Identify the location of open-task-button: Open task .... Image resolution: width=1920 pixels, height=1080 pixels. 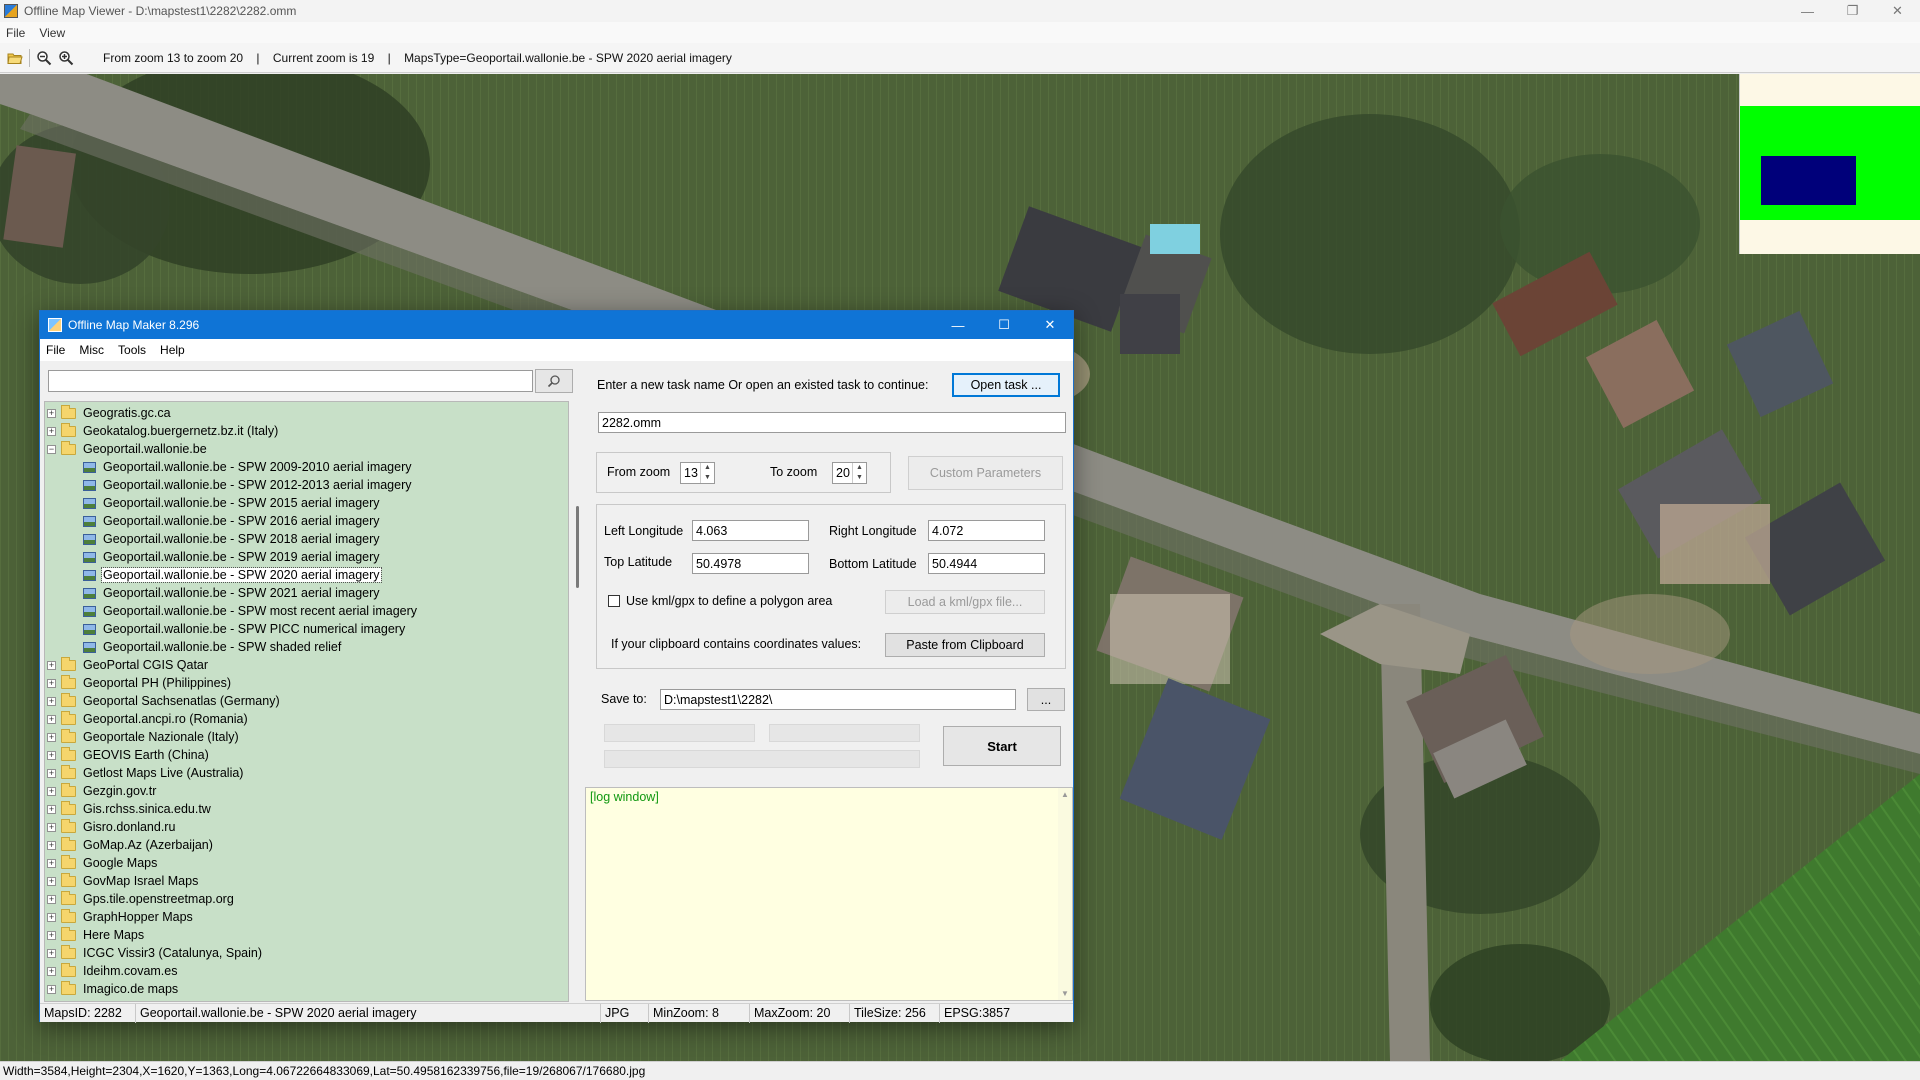
(1006, 385).